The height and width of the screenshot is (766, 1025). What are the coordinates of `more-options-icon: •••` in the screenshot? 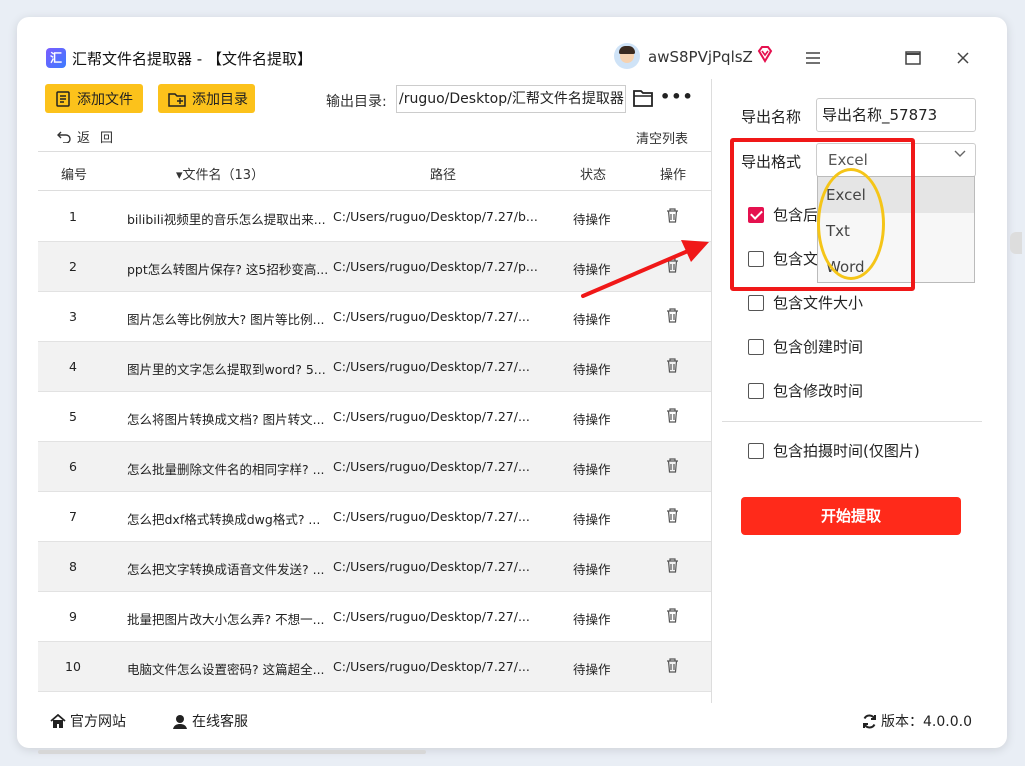 It's located at (677, 96).